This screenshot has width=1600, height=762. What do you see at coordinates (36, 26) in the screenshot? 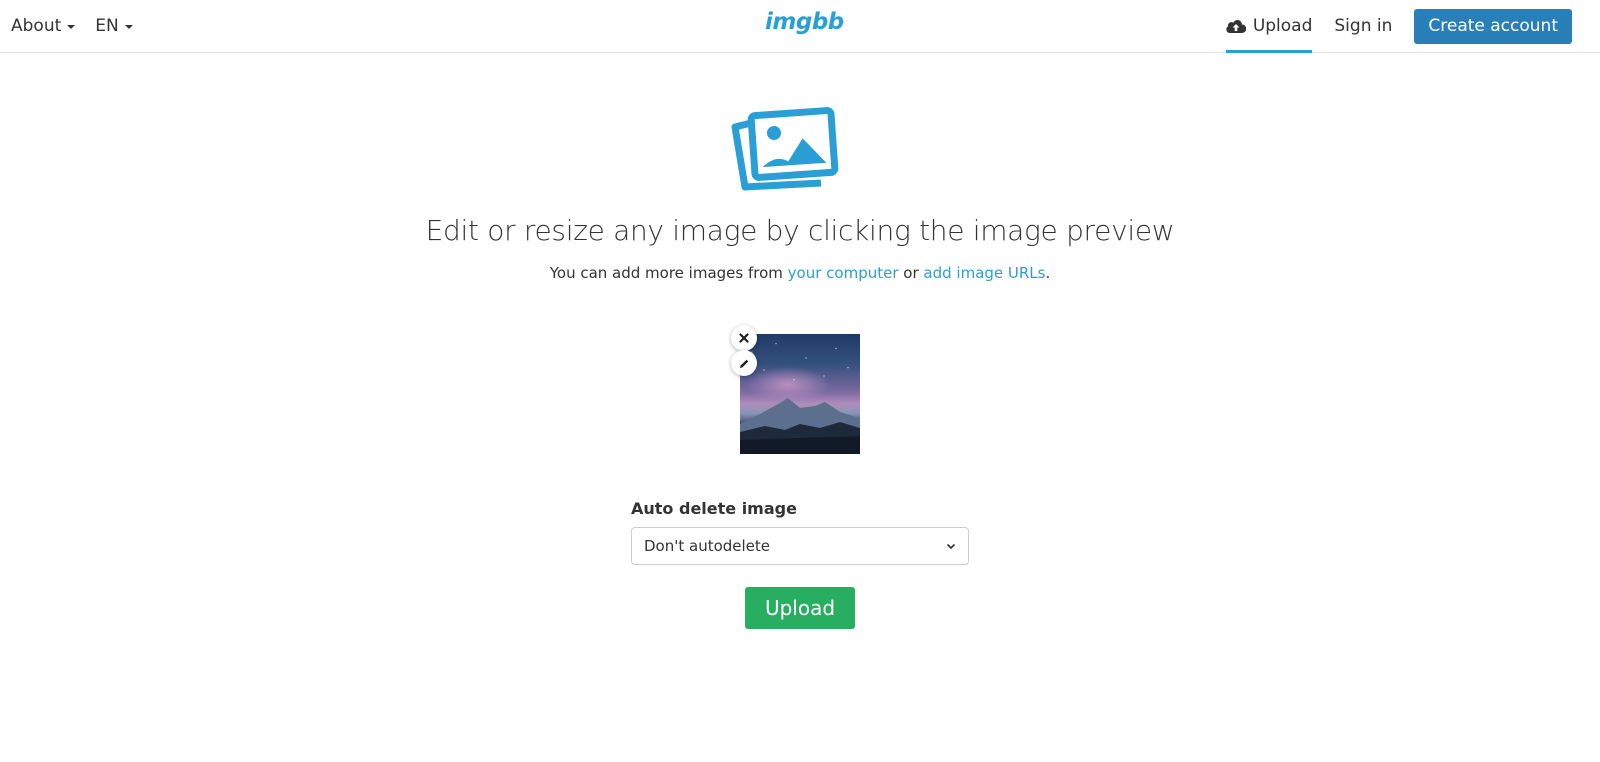
I see `about-label: About` at bounding box center [36, 26].